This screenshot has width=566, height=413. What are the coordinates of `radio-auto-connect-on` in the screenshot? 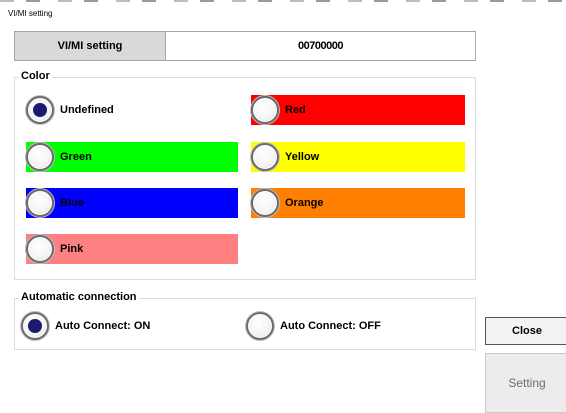 It's located at (35, 326).